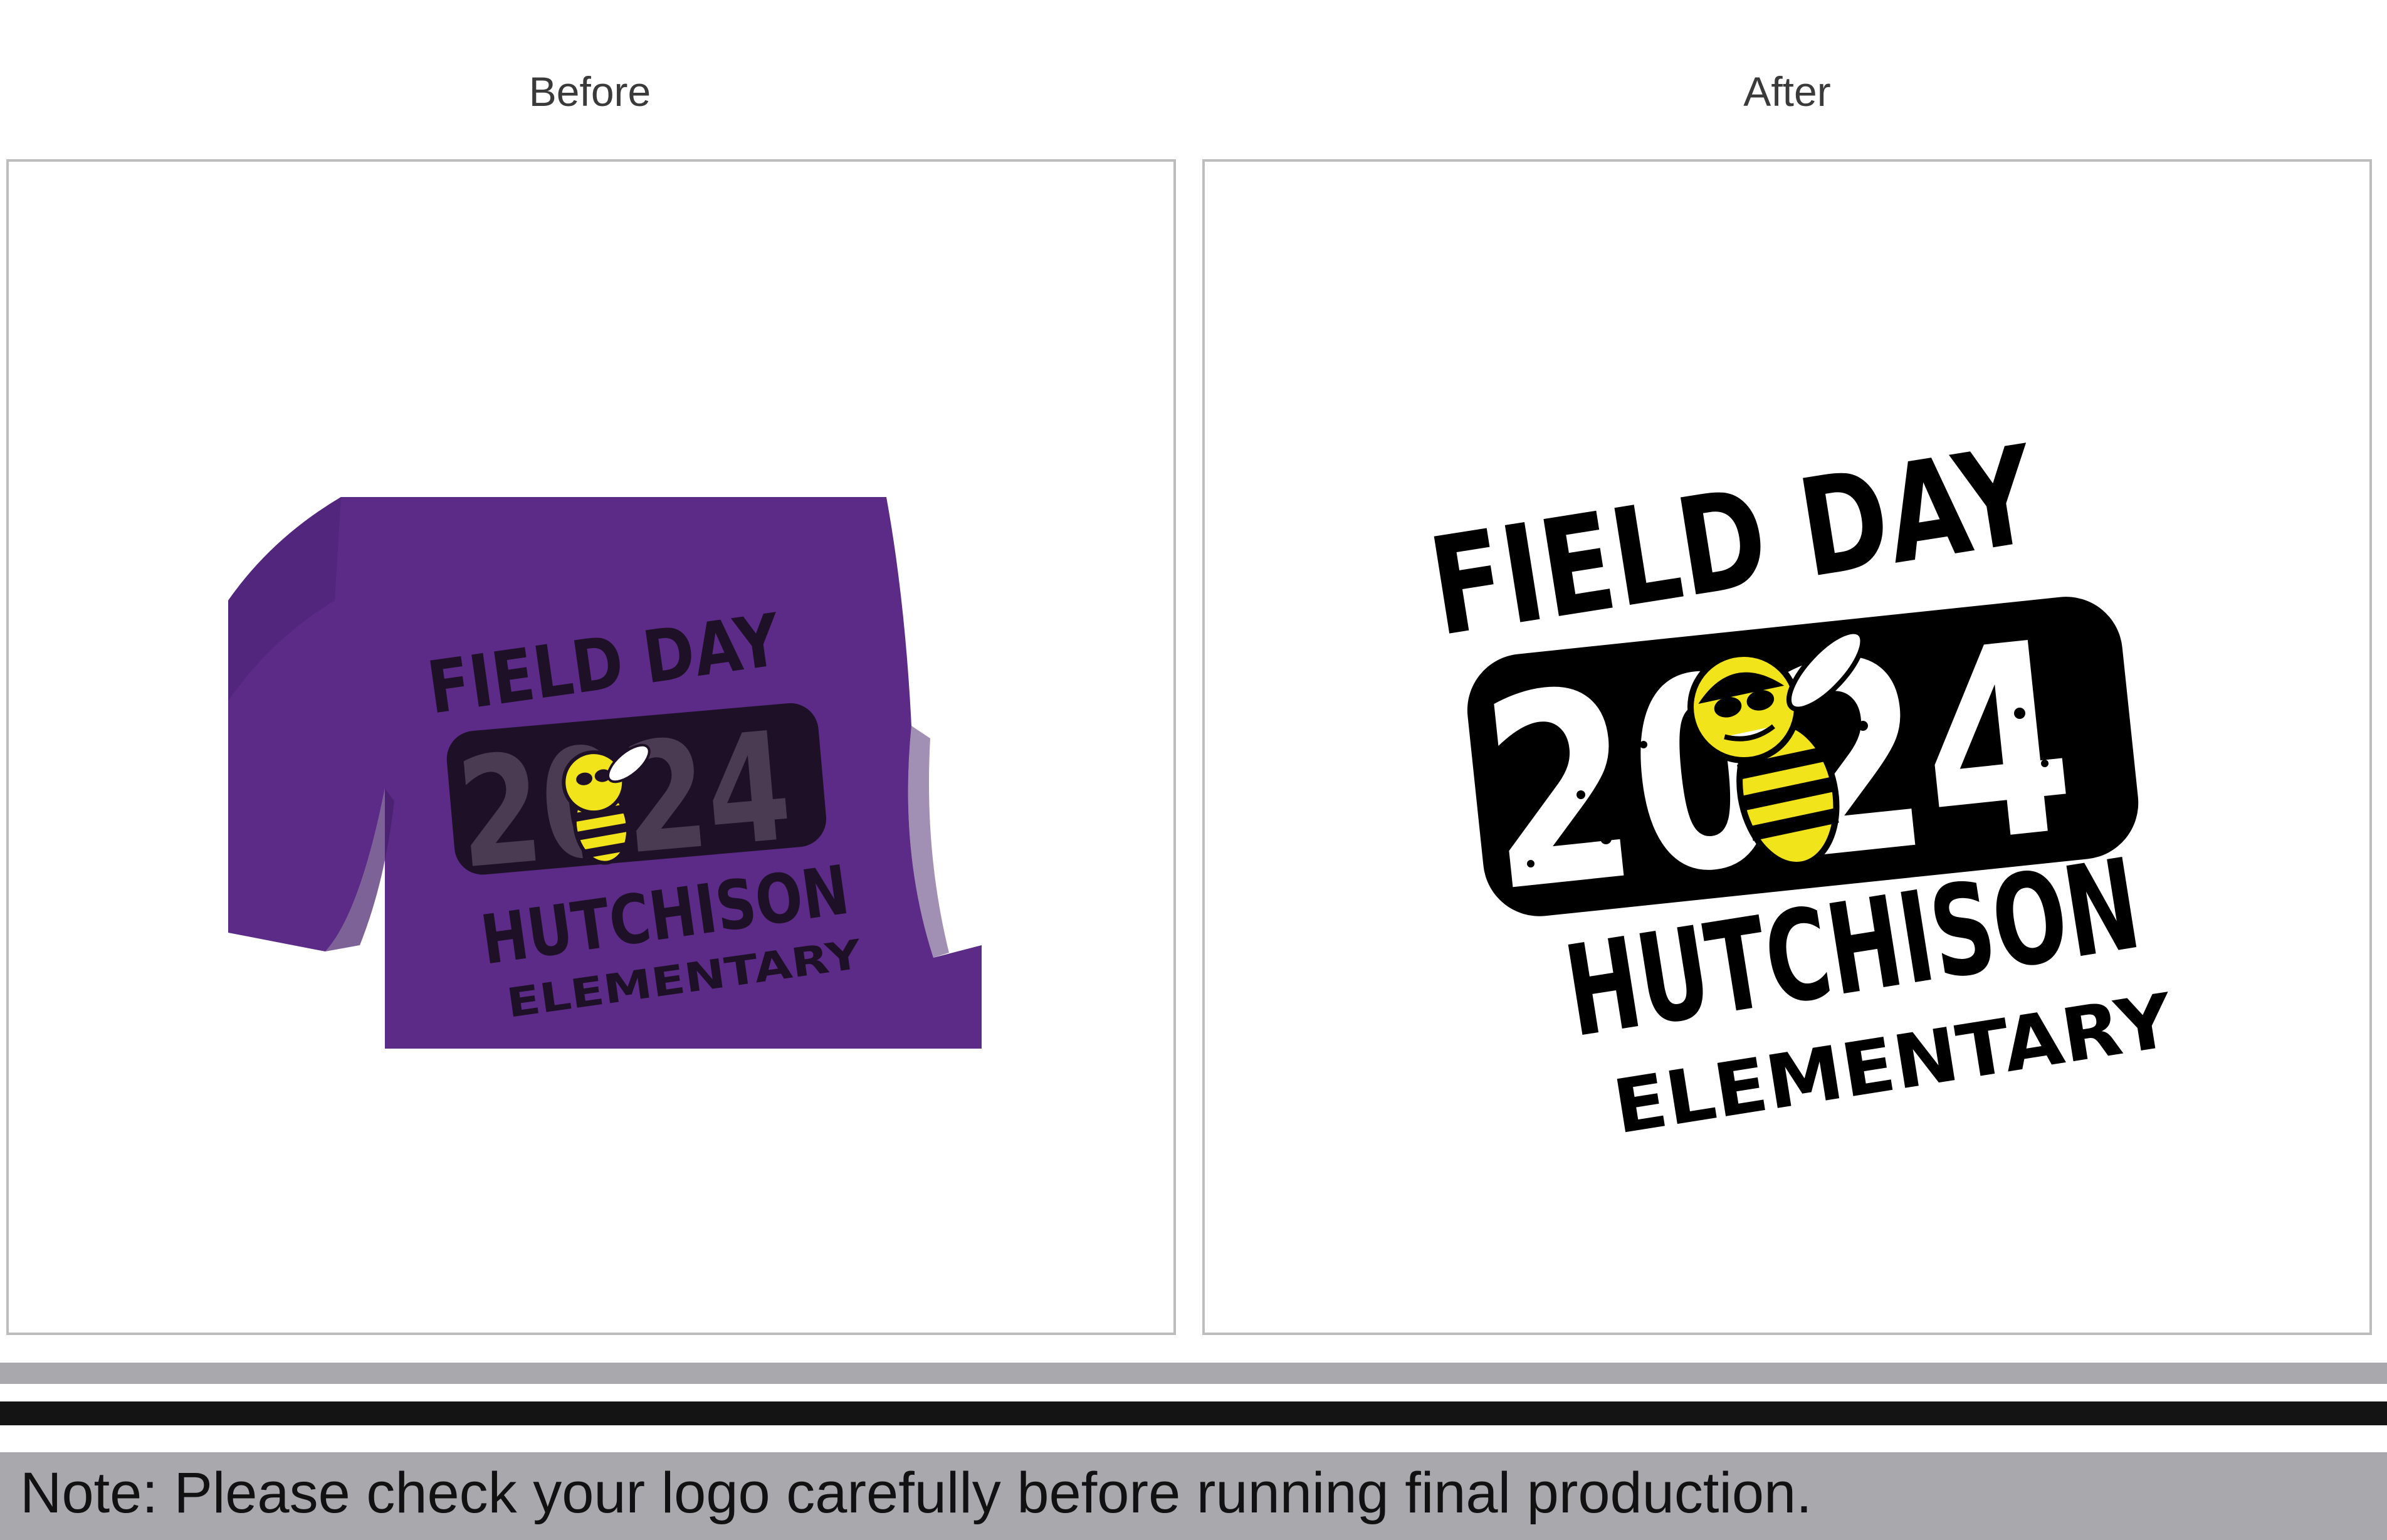  I want to click on before-label: Before, so click(589, 91).